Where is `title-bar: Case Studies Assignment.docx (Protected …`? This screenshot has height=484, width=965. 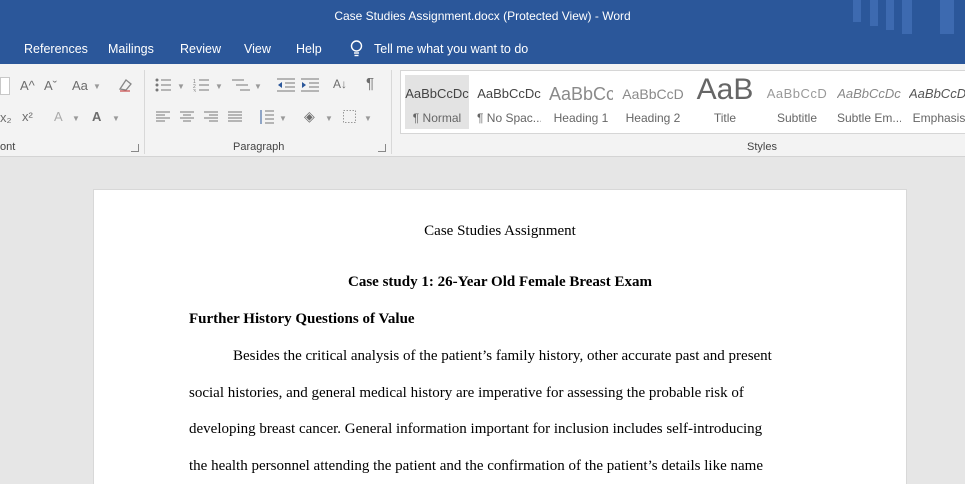 title-bar: Case Studies Assignment.docx (Protected … is located at coordinates (482, 17).